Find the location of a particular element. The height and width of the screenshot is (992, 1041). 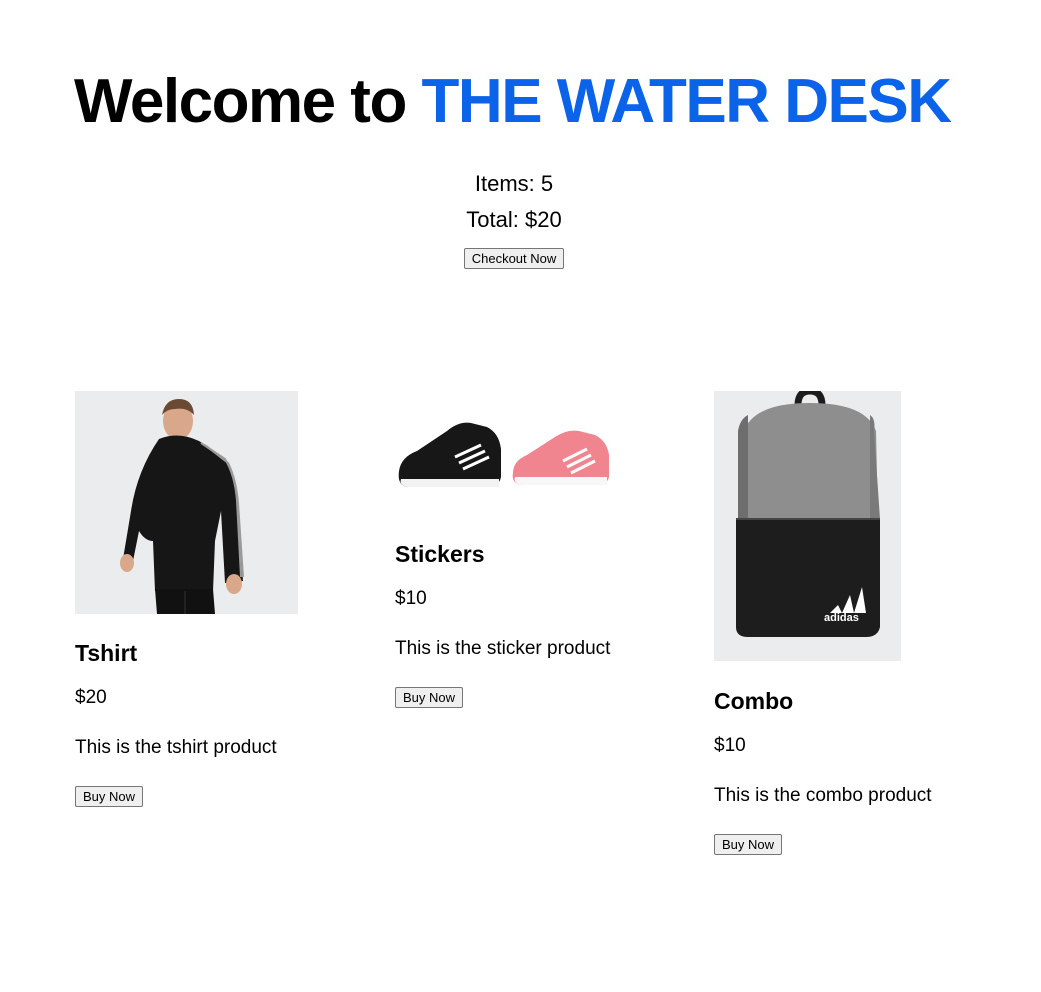

product-name: Stickers is located at coordinates (440, 554).